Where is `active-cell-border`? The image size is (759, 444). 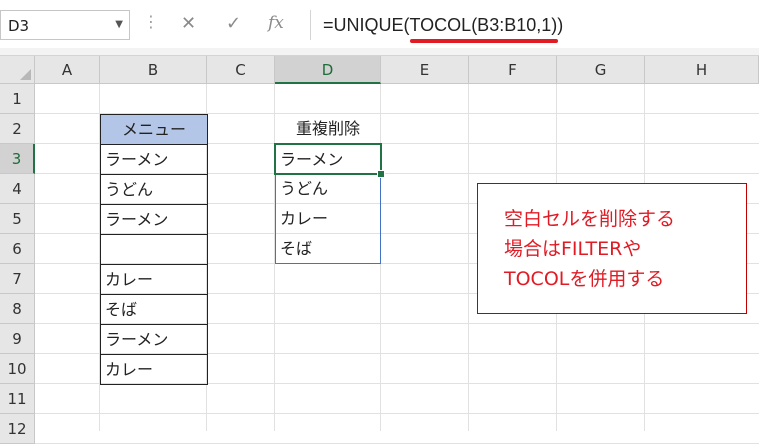 active-cell-border is located at coordinates (328, 159).